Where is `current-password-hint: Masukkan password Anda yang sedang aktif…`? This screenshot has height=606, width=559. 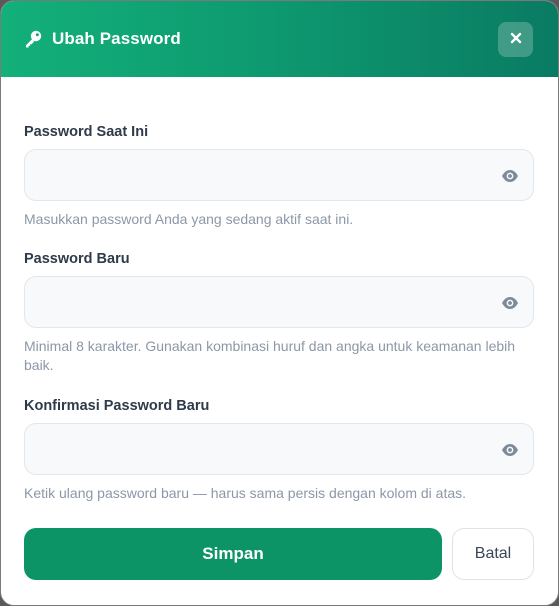 current-password-hint: Masukkan password Anda yang sedang aktif… is located at coordinates (189, 219).